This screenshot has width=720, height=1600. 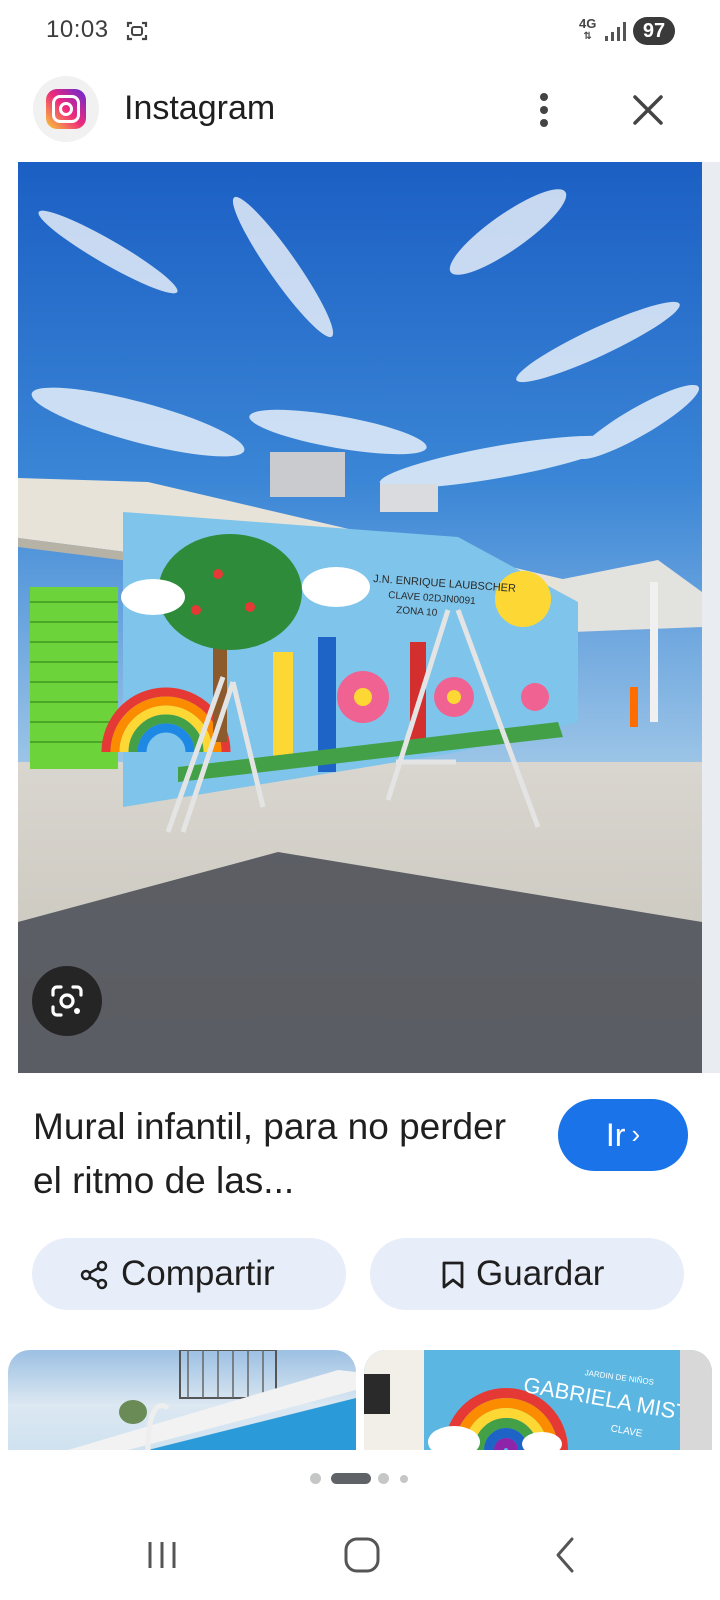 I want to click on close-icon, so click(x=648, y=110).